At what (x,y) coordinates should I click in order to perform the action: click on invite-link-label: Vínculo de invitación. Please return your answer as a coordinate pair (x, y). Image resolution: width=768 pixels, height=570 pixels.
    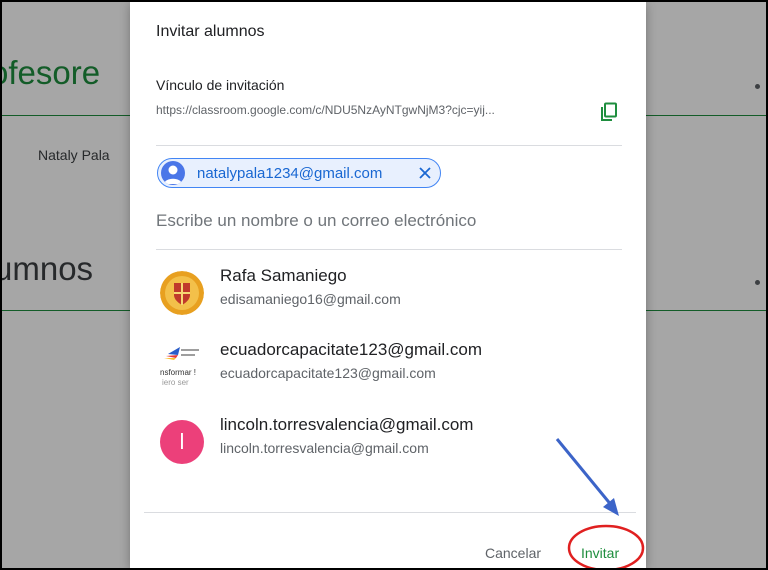
    Looking at the image, I should click on (220, 85).